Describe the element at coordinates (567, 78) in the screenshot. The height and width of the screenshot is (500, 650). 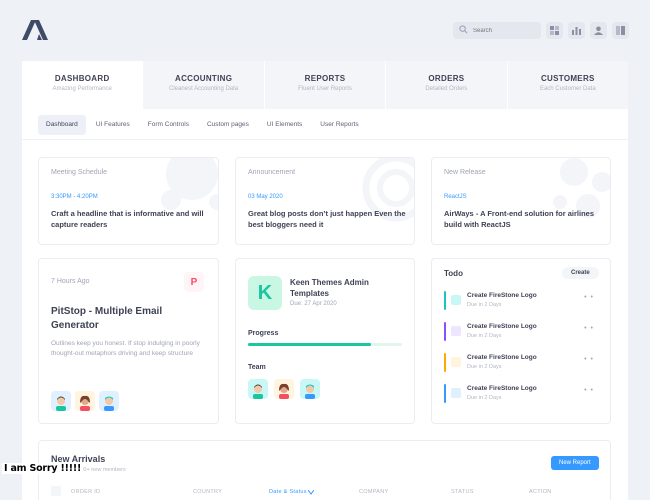
I see `tab-label: CUSTOMERS` at that location.